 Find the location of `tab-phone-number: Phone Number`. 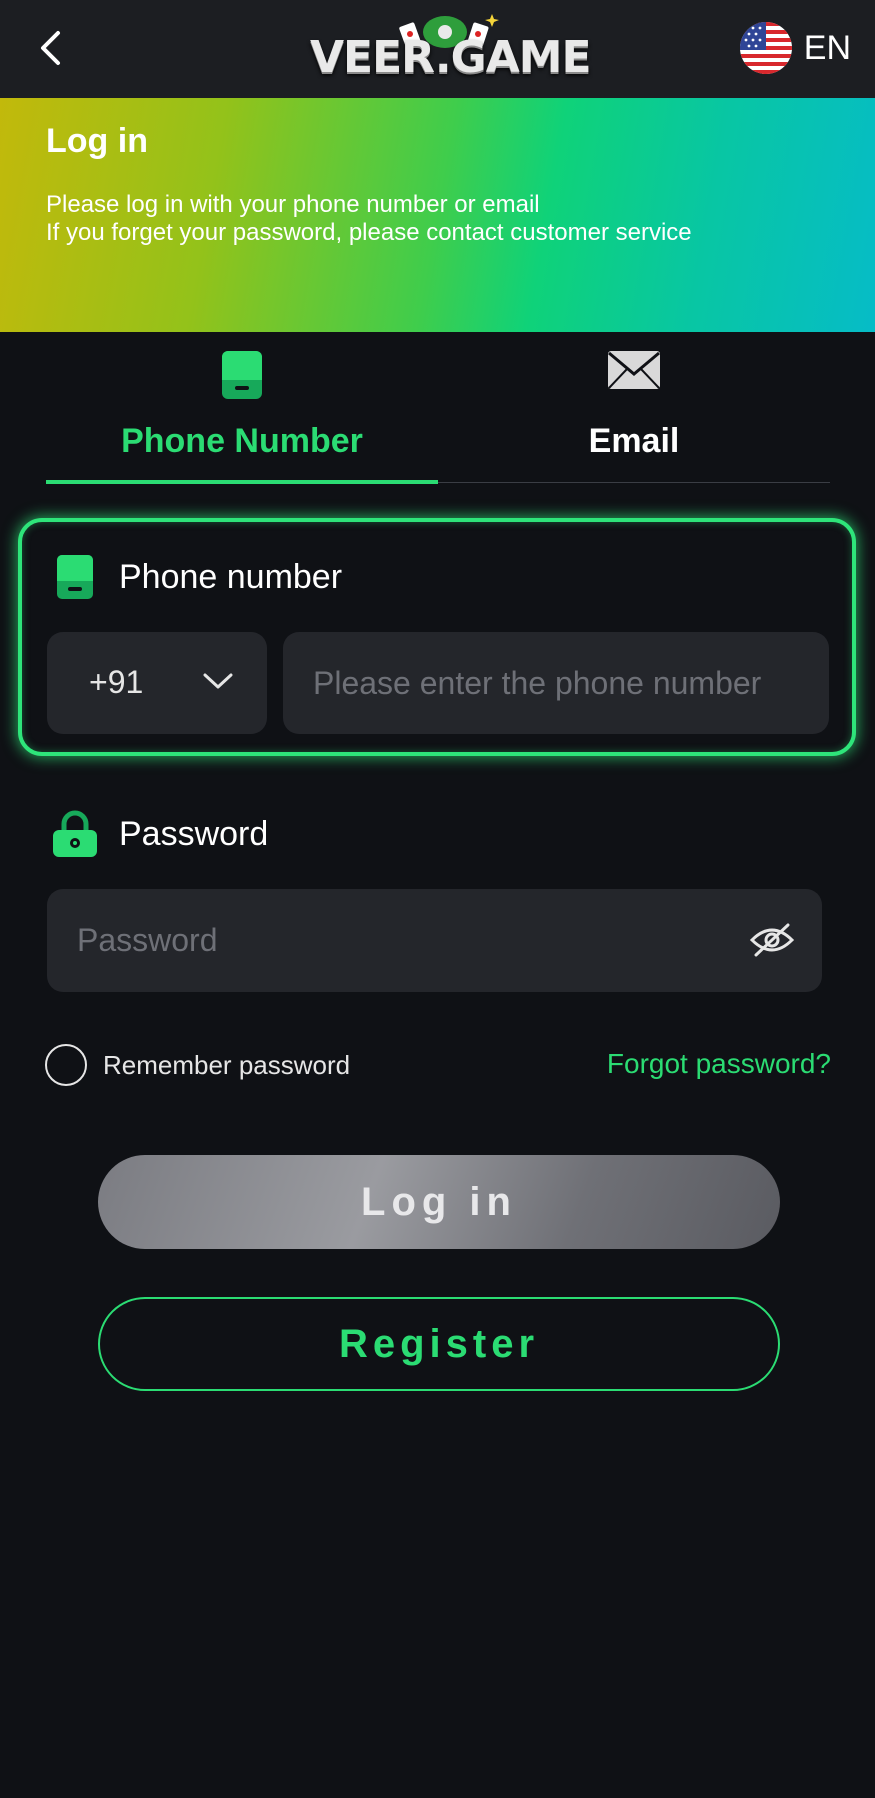

tab-phone-number: Phone Number is located at coordinates (242, 417).